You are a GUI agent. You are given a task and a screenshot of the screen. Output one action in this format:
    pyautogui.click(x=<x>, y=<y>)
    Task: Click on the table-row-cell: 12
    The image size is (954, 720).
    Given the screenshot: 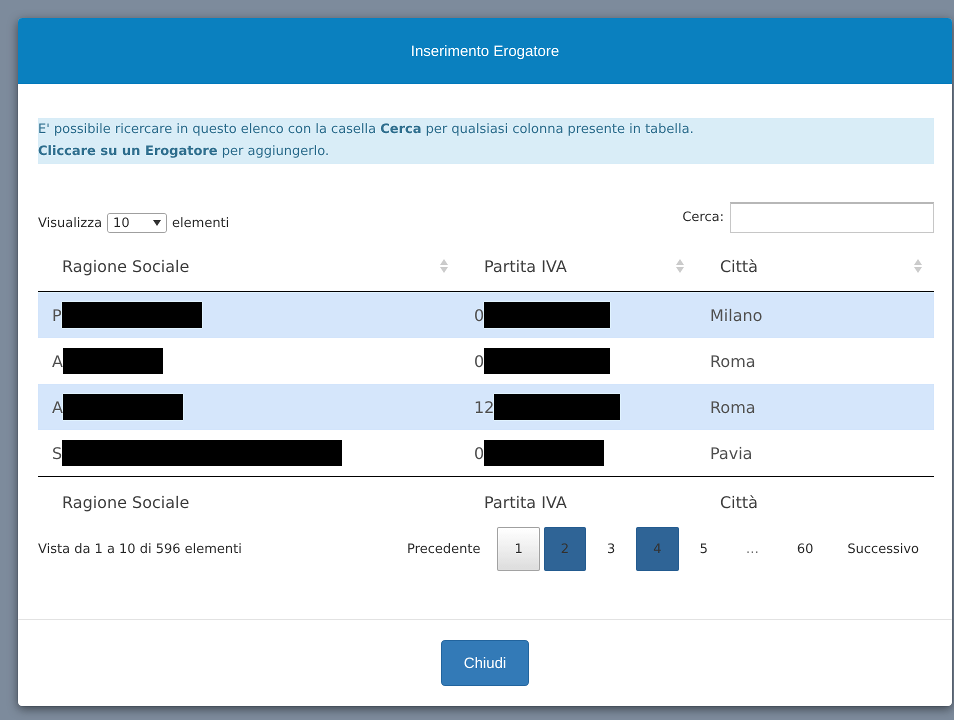 What is the action you would take?
    pyautogui.click(x=578, y=407)
    